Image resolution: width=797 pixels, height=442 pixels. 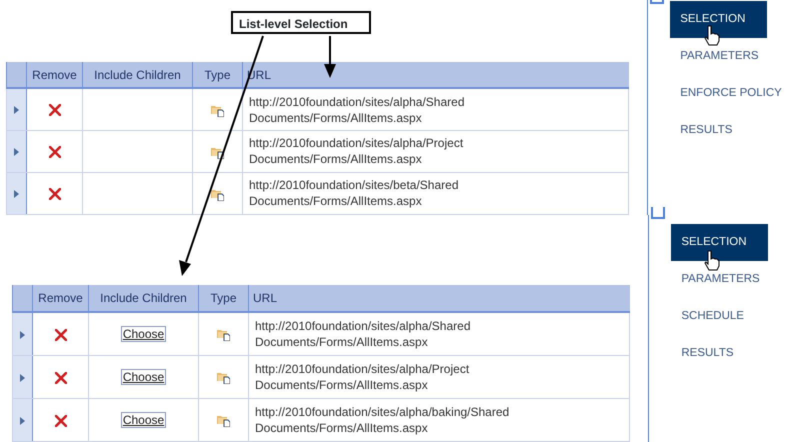 What do you see at coordinates (382, 419) in the screenshot?
I see `url-text: http://2010foundation/sites/alpha/baking/Shared Documents/Forms/AllItems.aspx` at bounding box center [382, 419].